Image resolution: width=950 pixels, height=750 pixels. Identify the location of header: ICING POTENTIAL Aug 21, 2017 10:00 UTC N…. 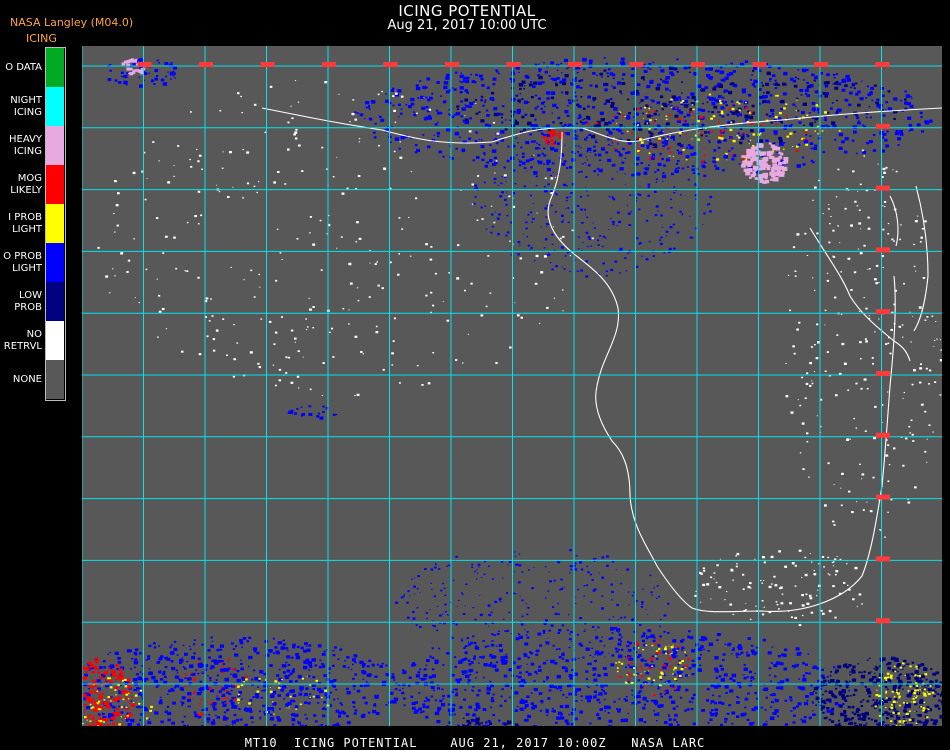
(475, 22).